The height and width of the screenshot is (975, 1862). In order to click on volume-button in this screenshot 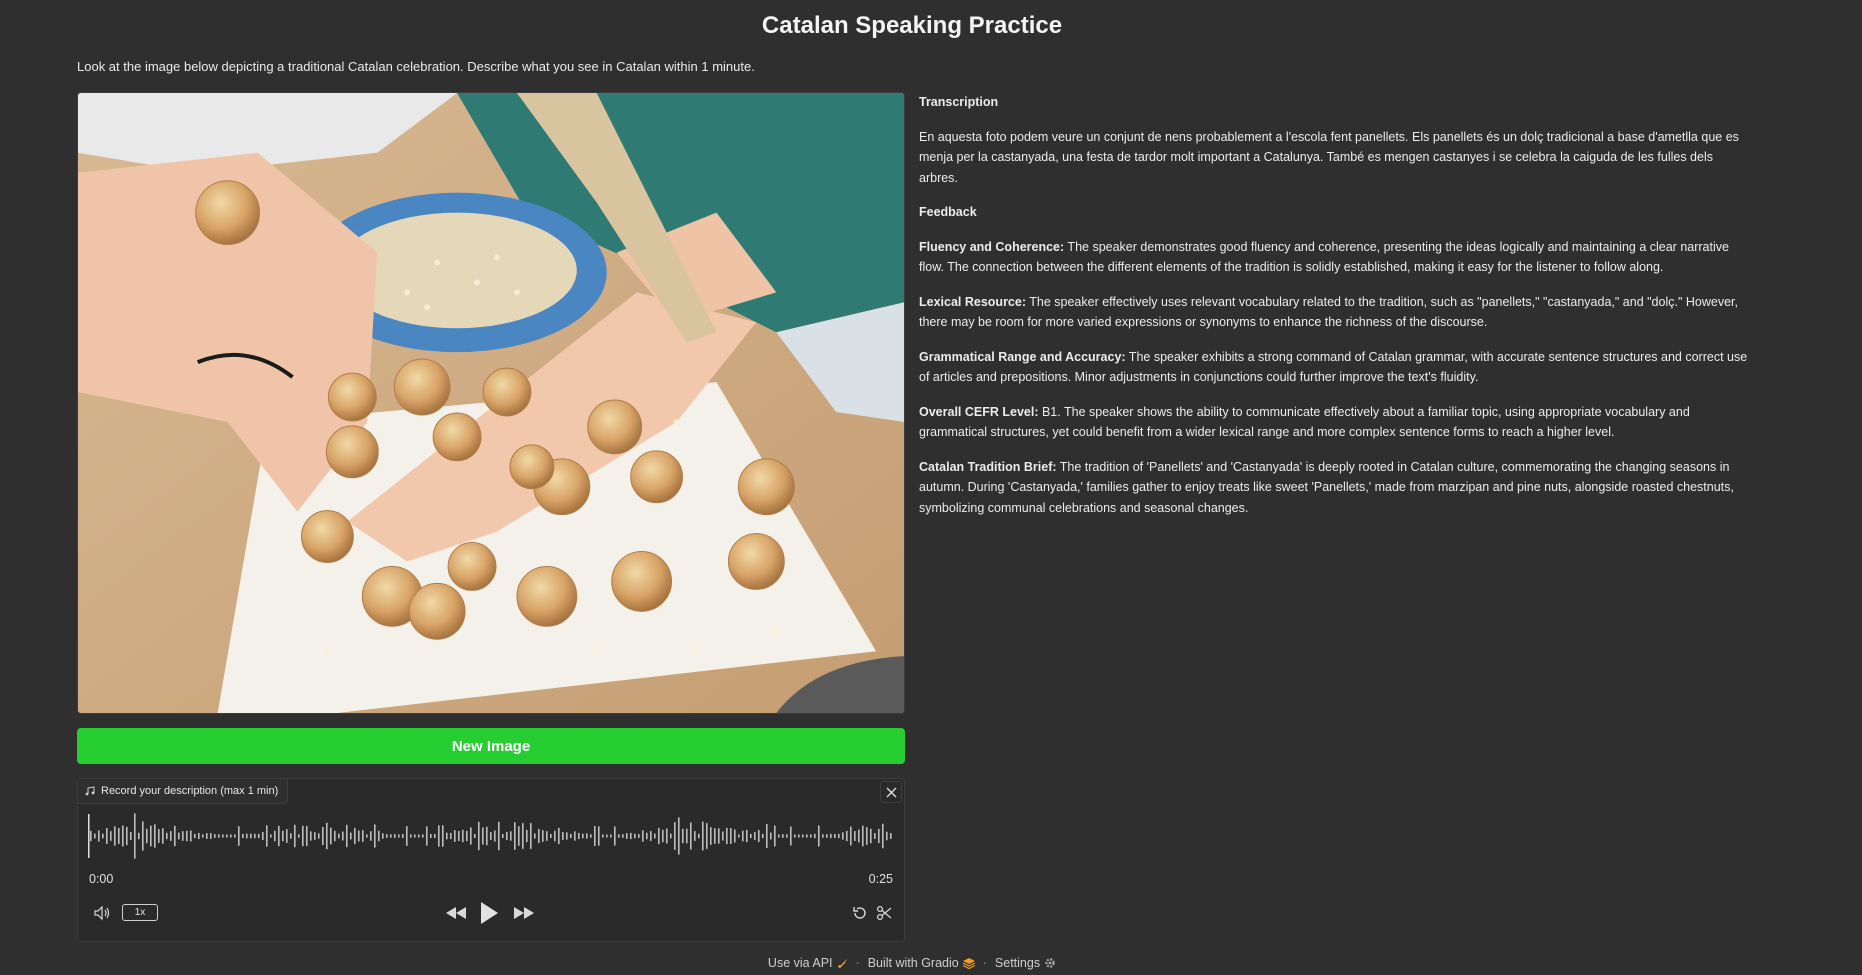, I will do `click(102, 913)`.